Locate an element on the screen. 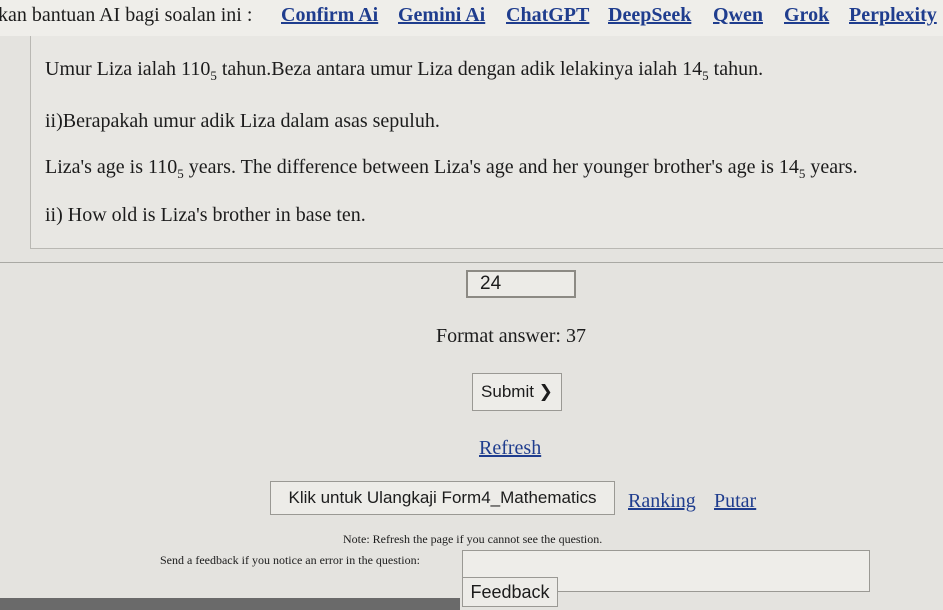 The width and height of the screenshot is (943, 610). divider is located at coordinates (471, 262).